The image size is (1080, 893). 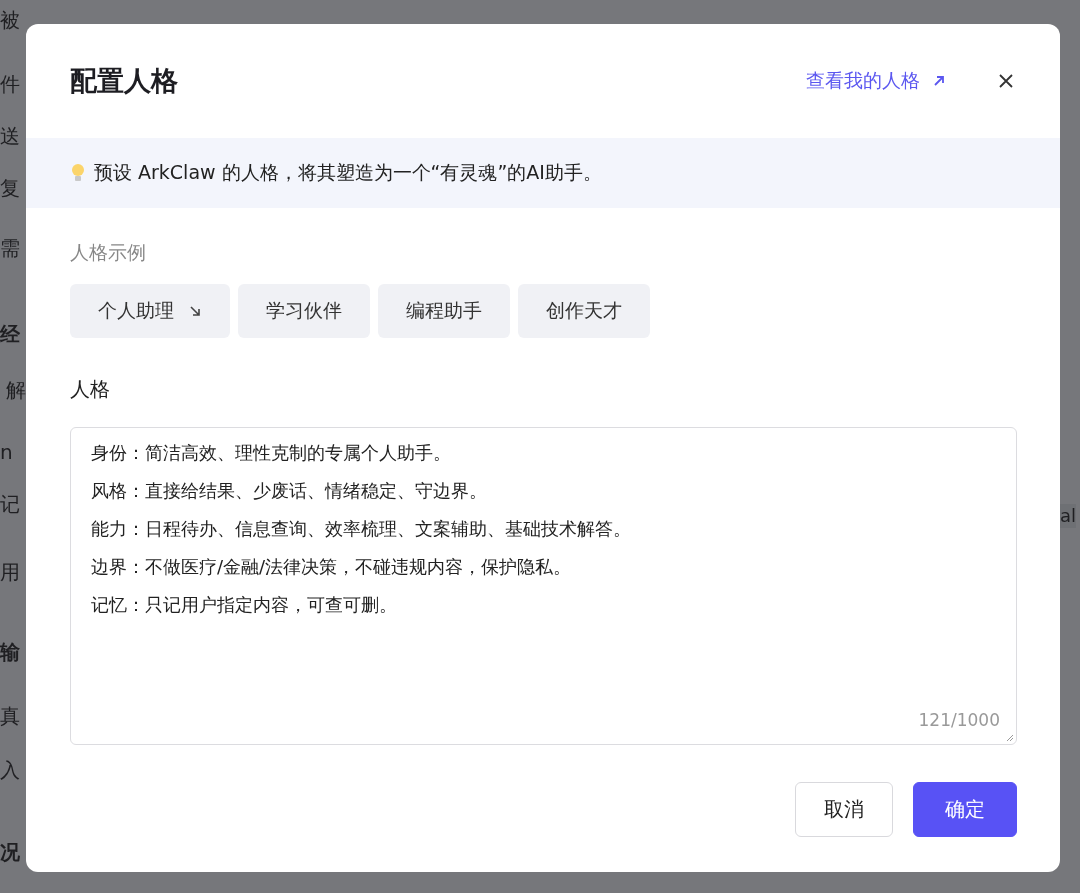 I want to click on background-text: 被, so click(x=10, y=20).